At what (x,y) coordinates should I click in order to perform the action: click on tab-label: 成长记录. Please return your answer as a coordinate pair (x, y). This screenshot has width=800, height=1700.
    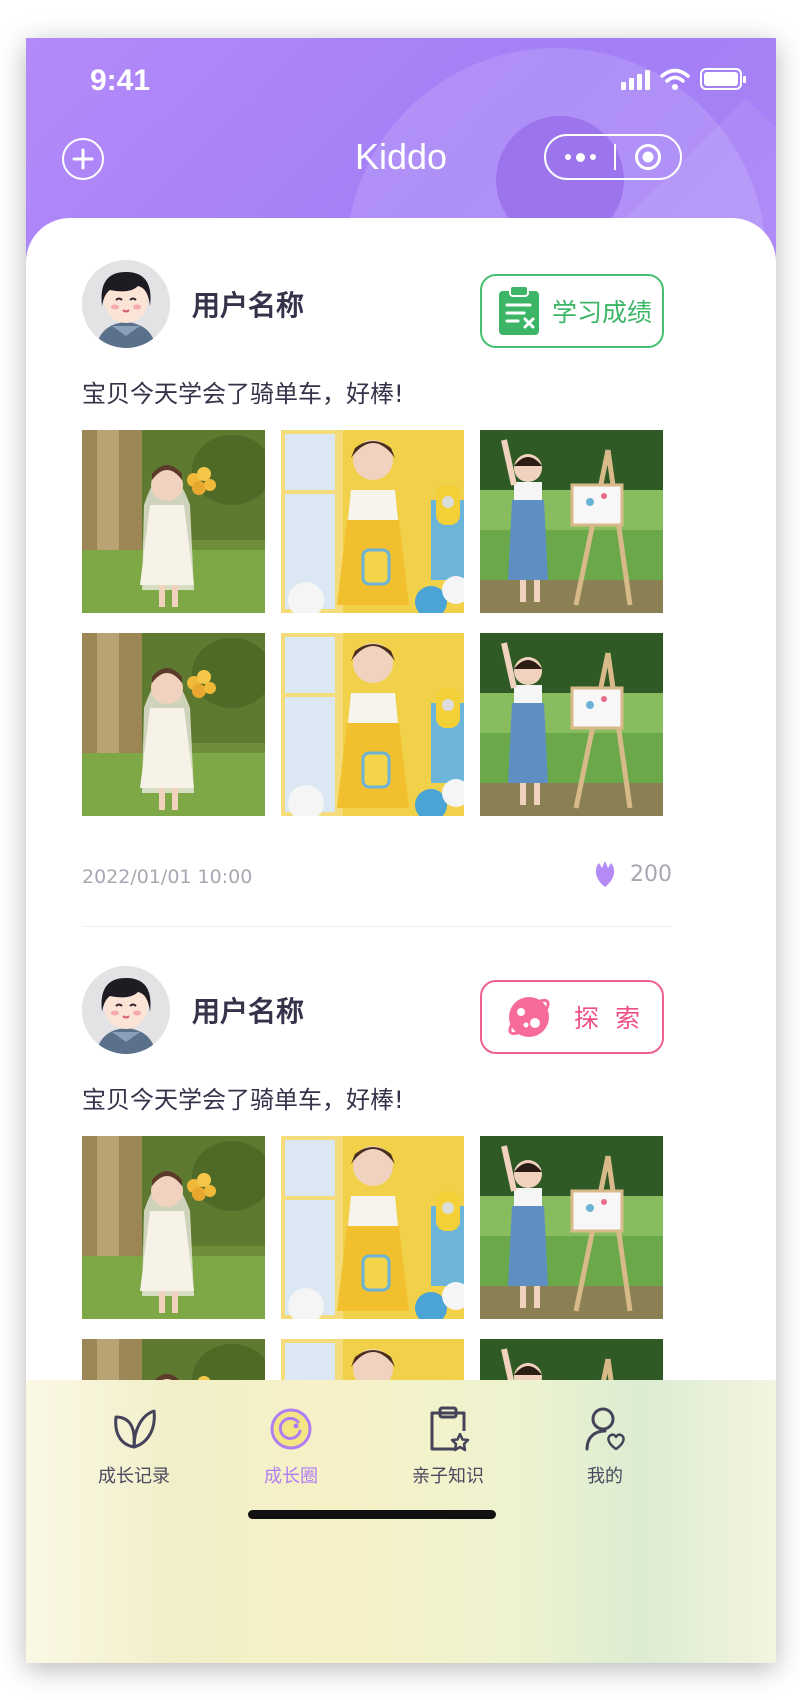
    Looking at the image, I should click on (134, 1476).